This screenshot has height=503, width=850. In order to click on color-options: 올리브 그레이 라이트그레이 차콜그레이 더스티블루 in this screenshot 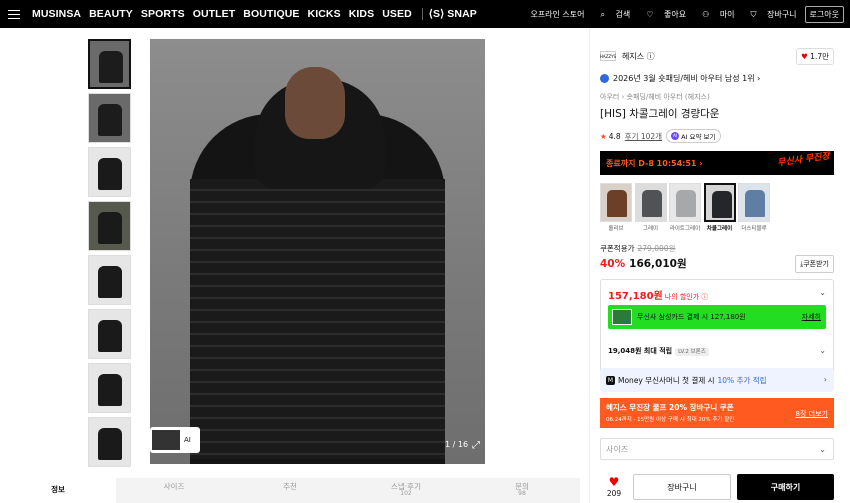, I will do `click(686, 207)`.